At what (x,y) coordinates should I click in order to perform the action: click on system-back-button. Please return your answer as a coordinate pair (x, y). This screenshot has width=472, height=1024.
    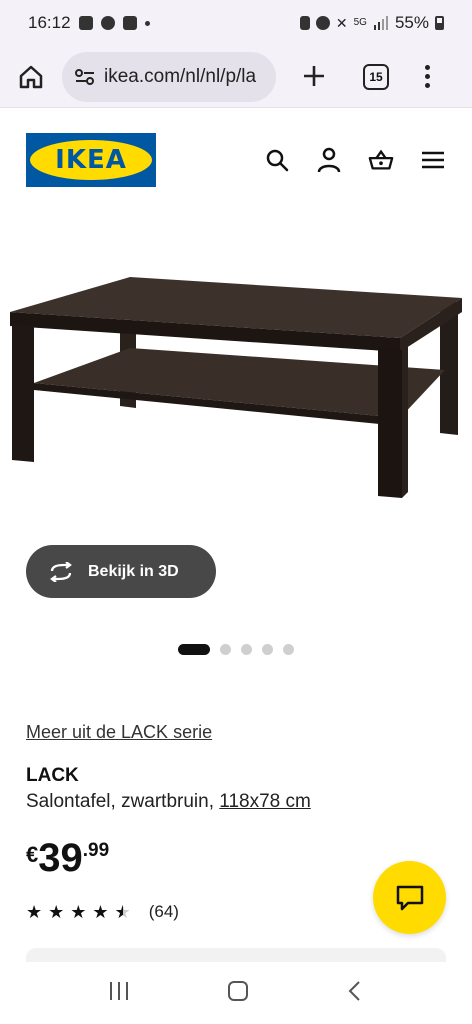
    Looking at the image, I should click on (355, 993).